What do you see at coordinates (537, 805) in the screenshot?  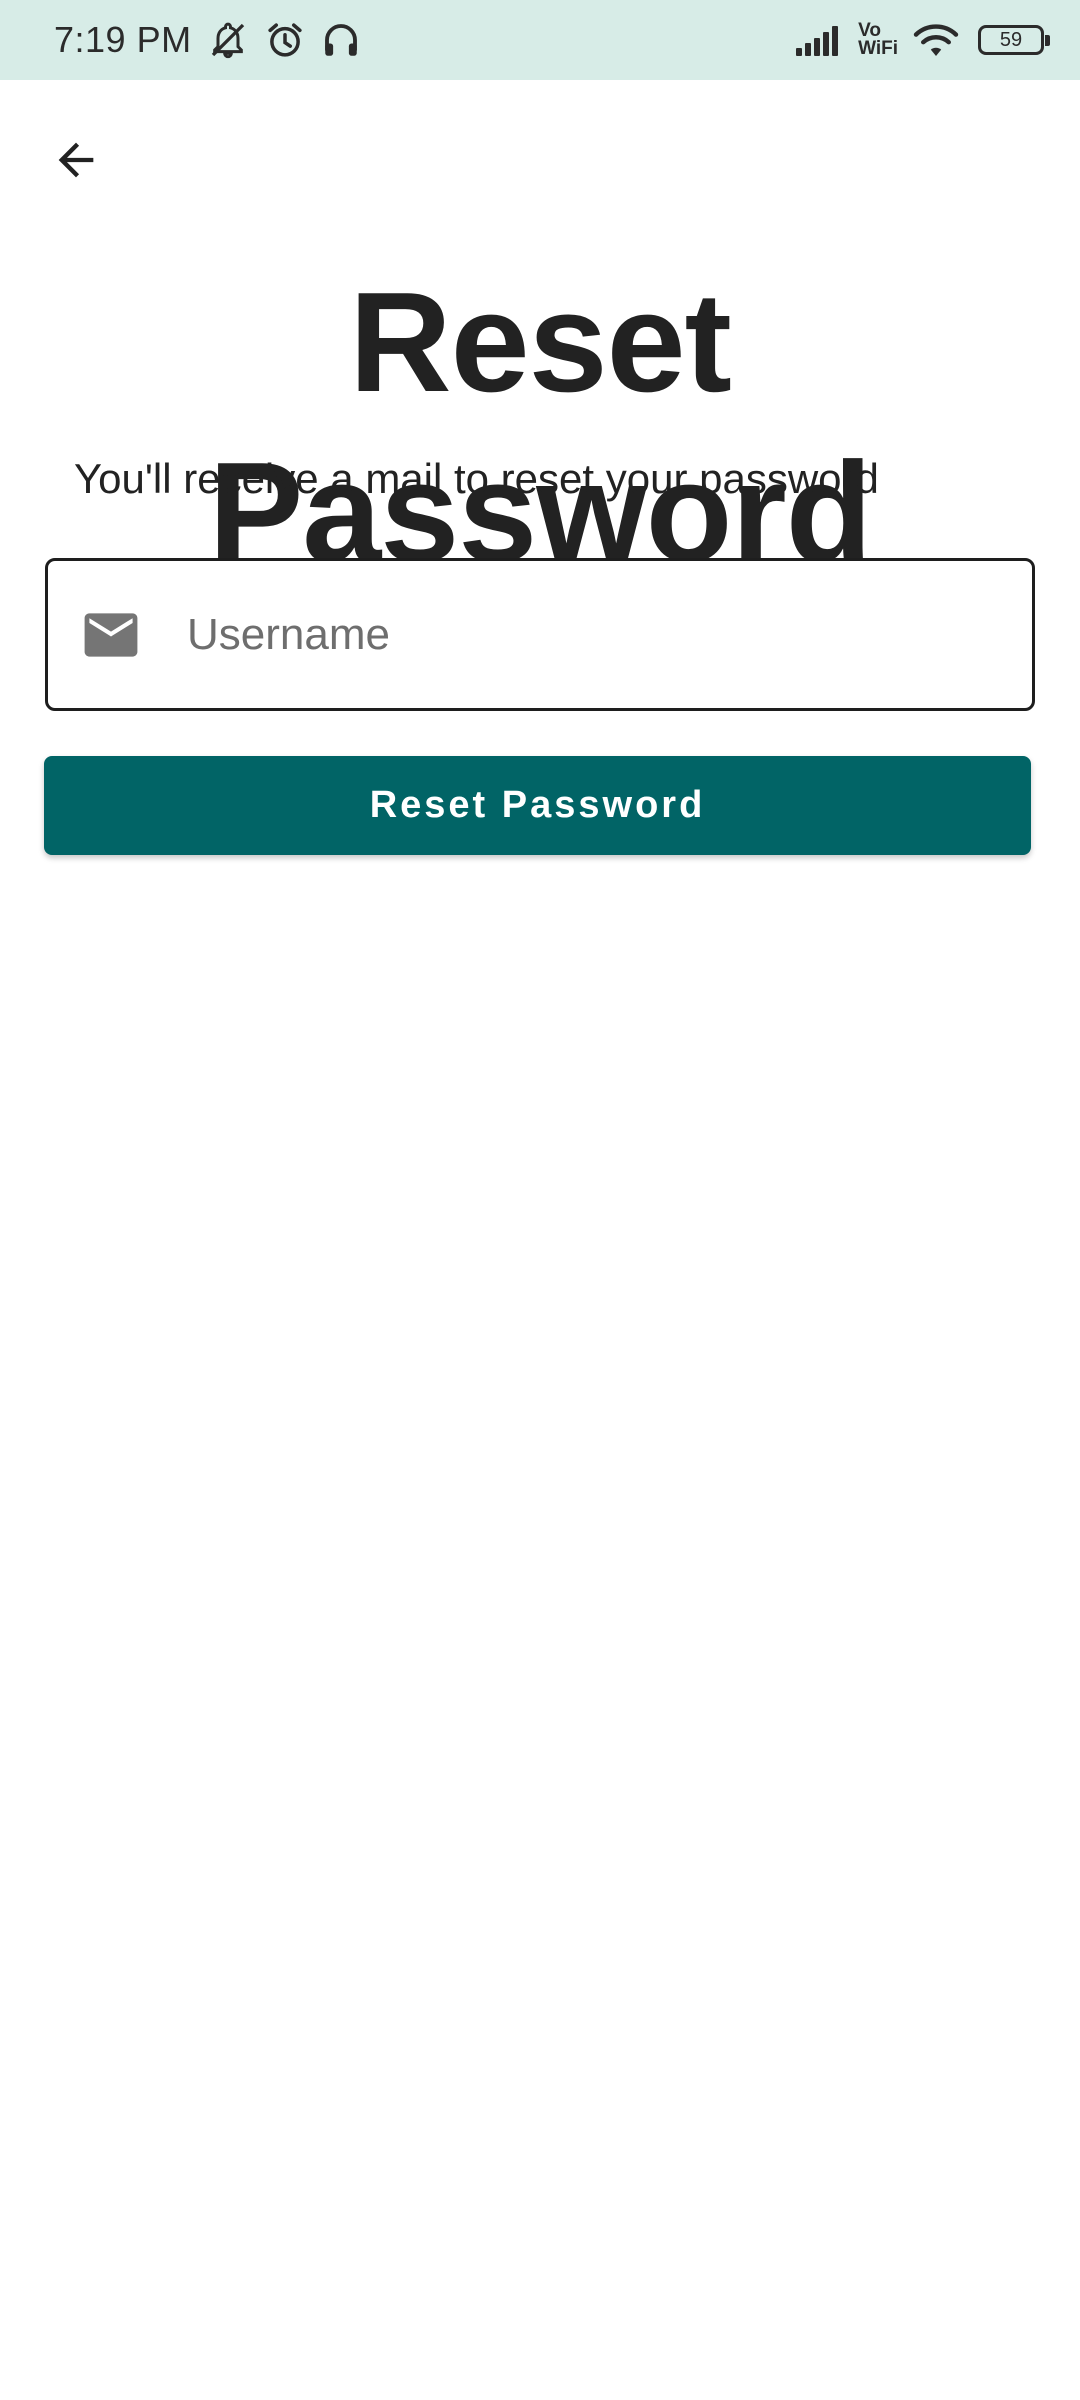 I see `reset-password-button: Reset Password` at bounding box center [537, 805].